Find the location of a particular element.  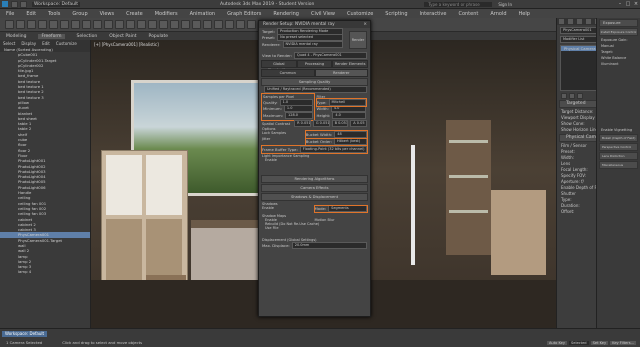

menu-item-edit: Edit is located at coordinates (31, 14).